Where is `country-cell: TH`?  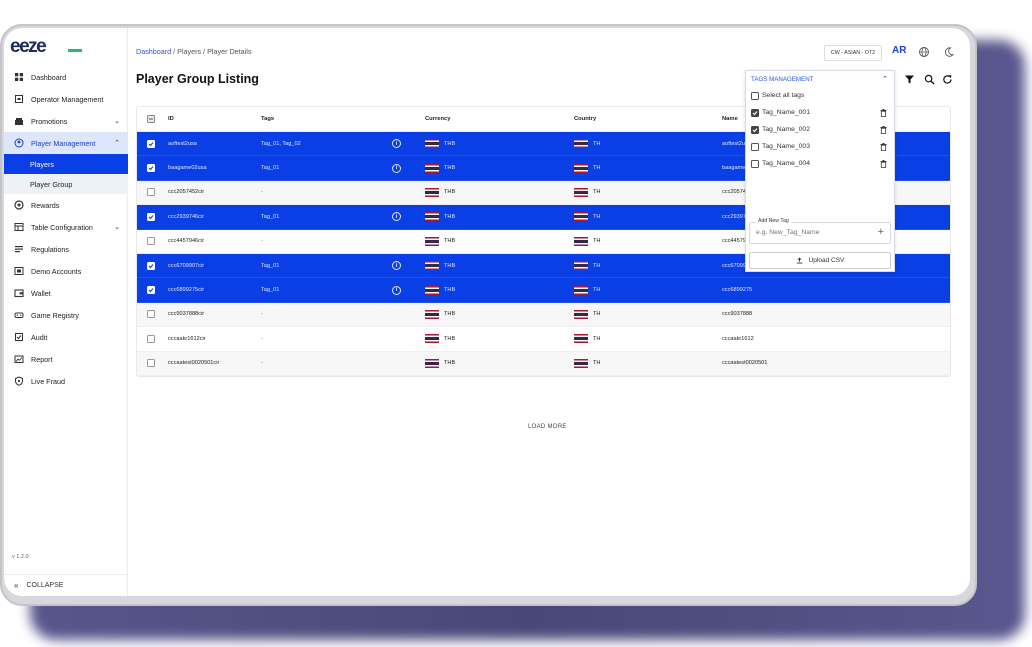 country-cell: TH is located at coordinates (587, 241).